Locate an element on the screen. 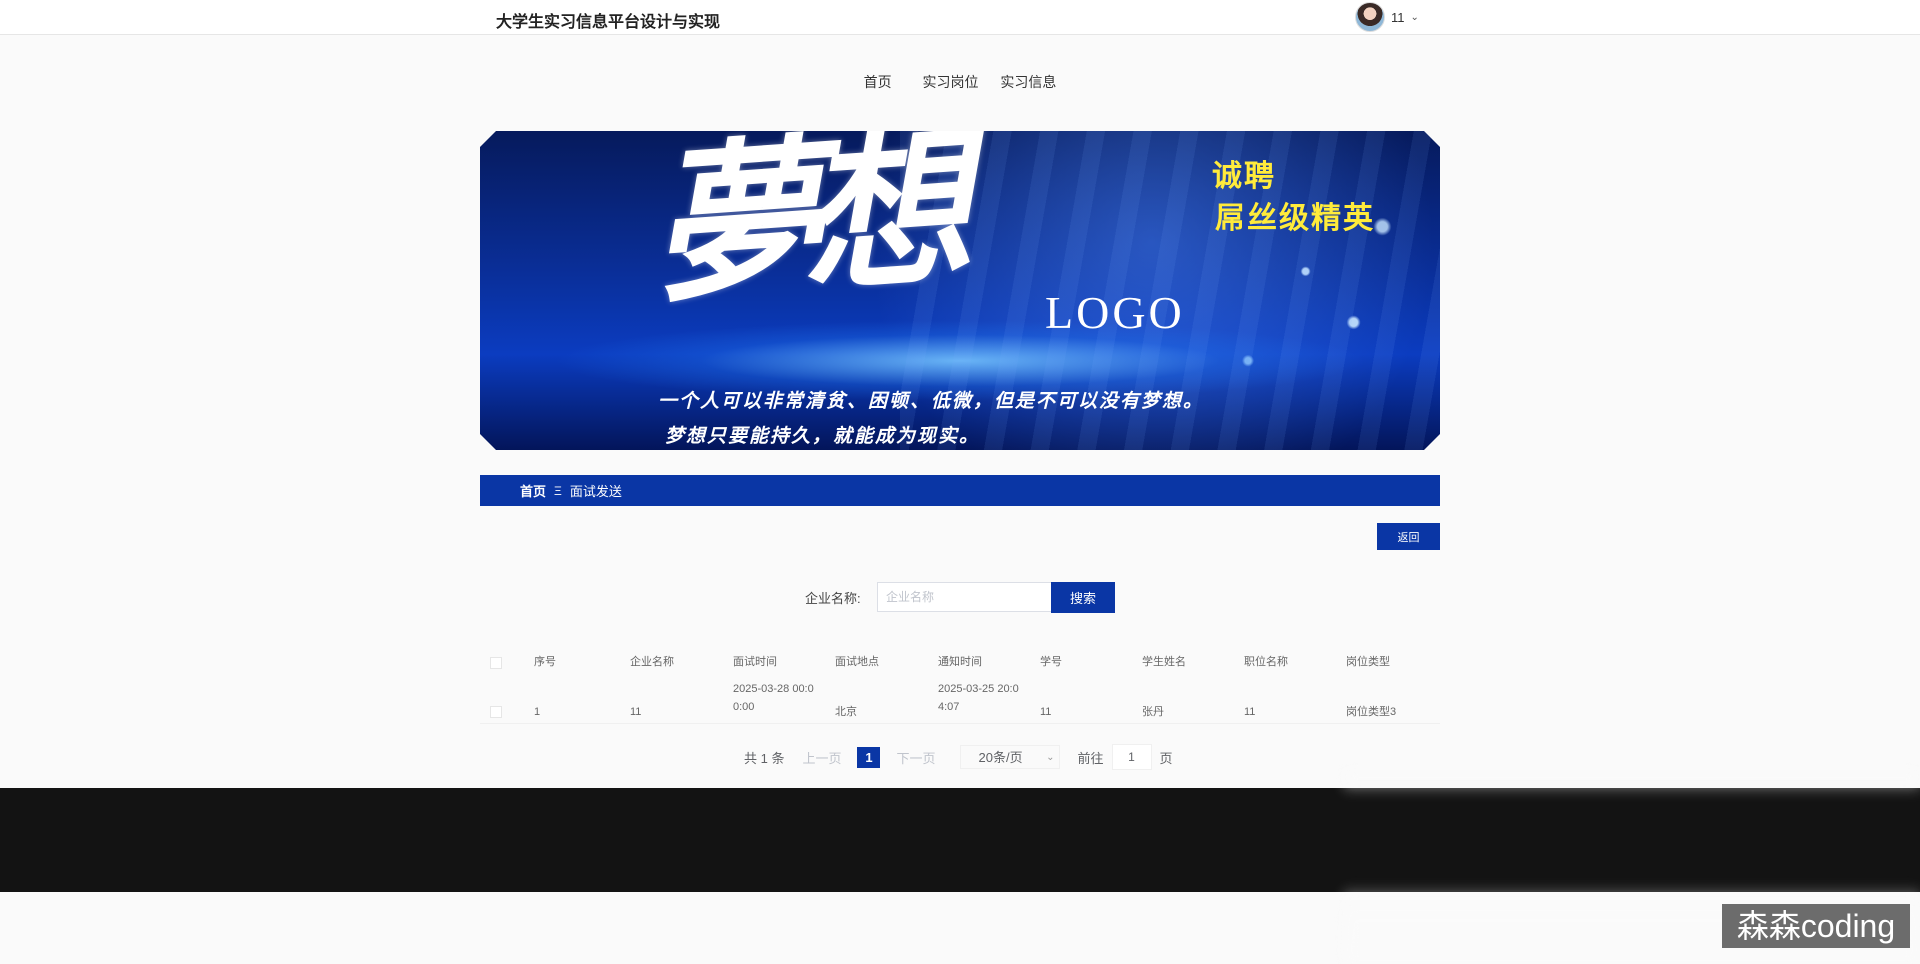 The height and width of the screenshot is (964, 1920). nav-item-internship-info: 实习信息 is located at coordinates (1028, 82).